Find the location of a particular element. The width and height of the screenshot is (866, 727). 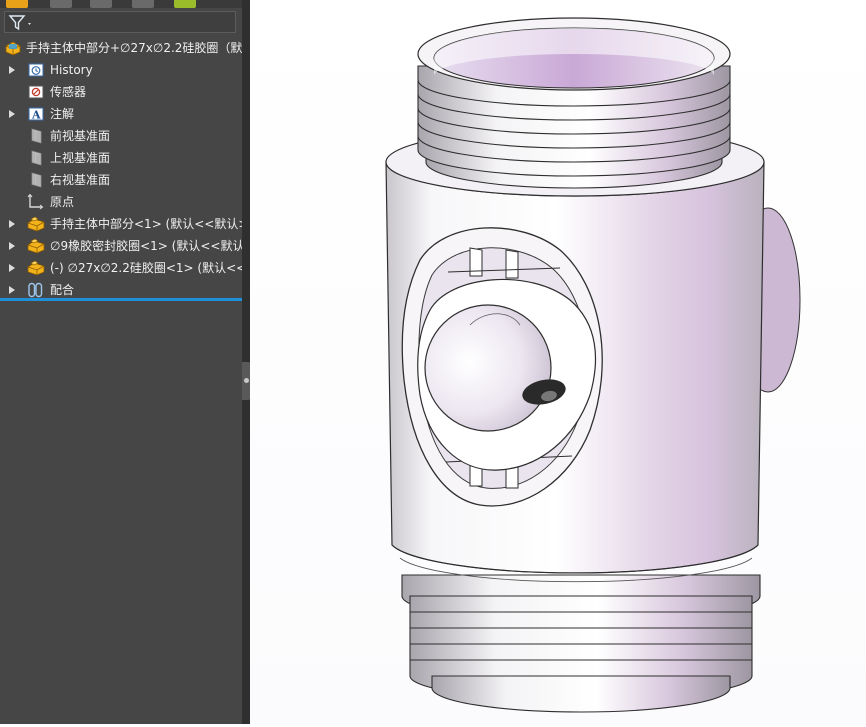

tree-item-label: 原点 is located at coordinates (62, 202).